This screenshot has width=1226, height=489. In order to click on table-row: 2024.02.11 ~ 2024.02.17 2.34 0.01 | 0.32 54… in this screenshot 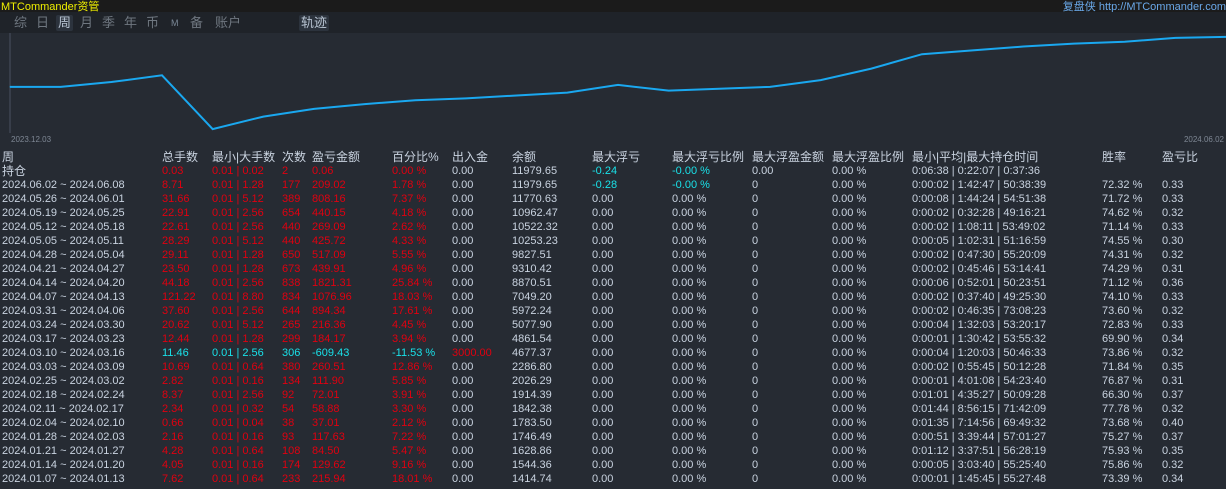, I will do `click(613, 409)`.